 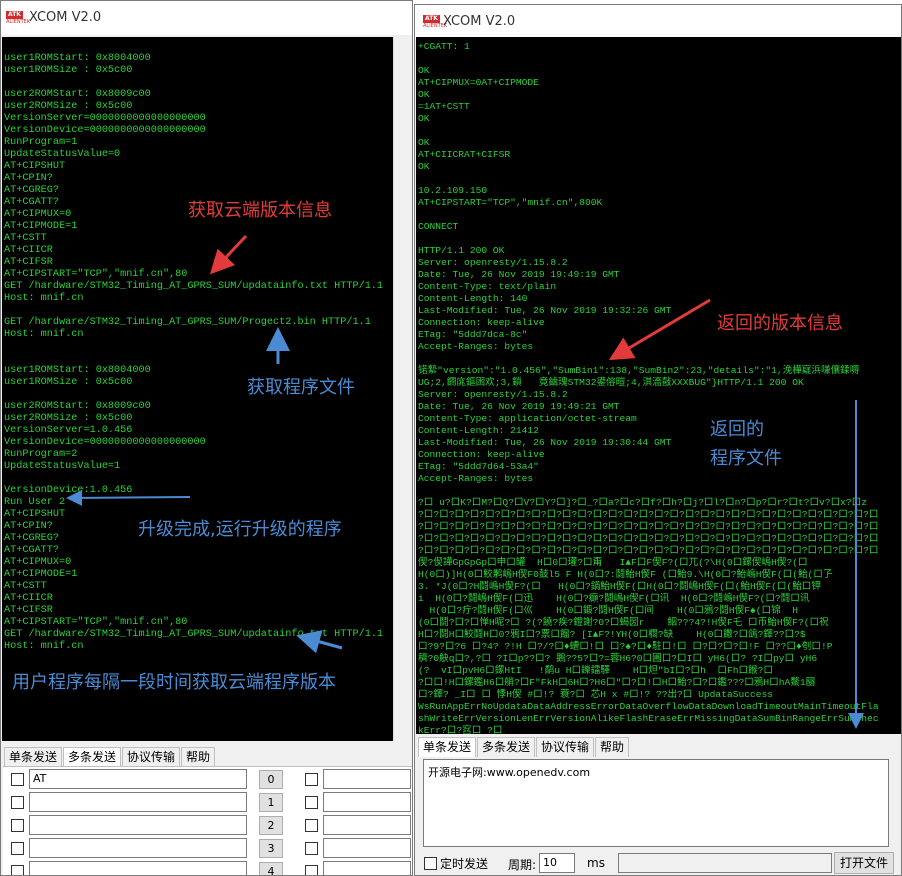 I want to click on arrow-get-version, so click(x=228, y=254).